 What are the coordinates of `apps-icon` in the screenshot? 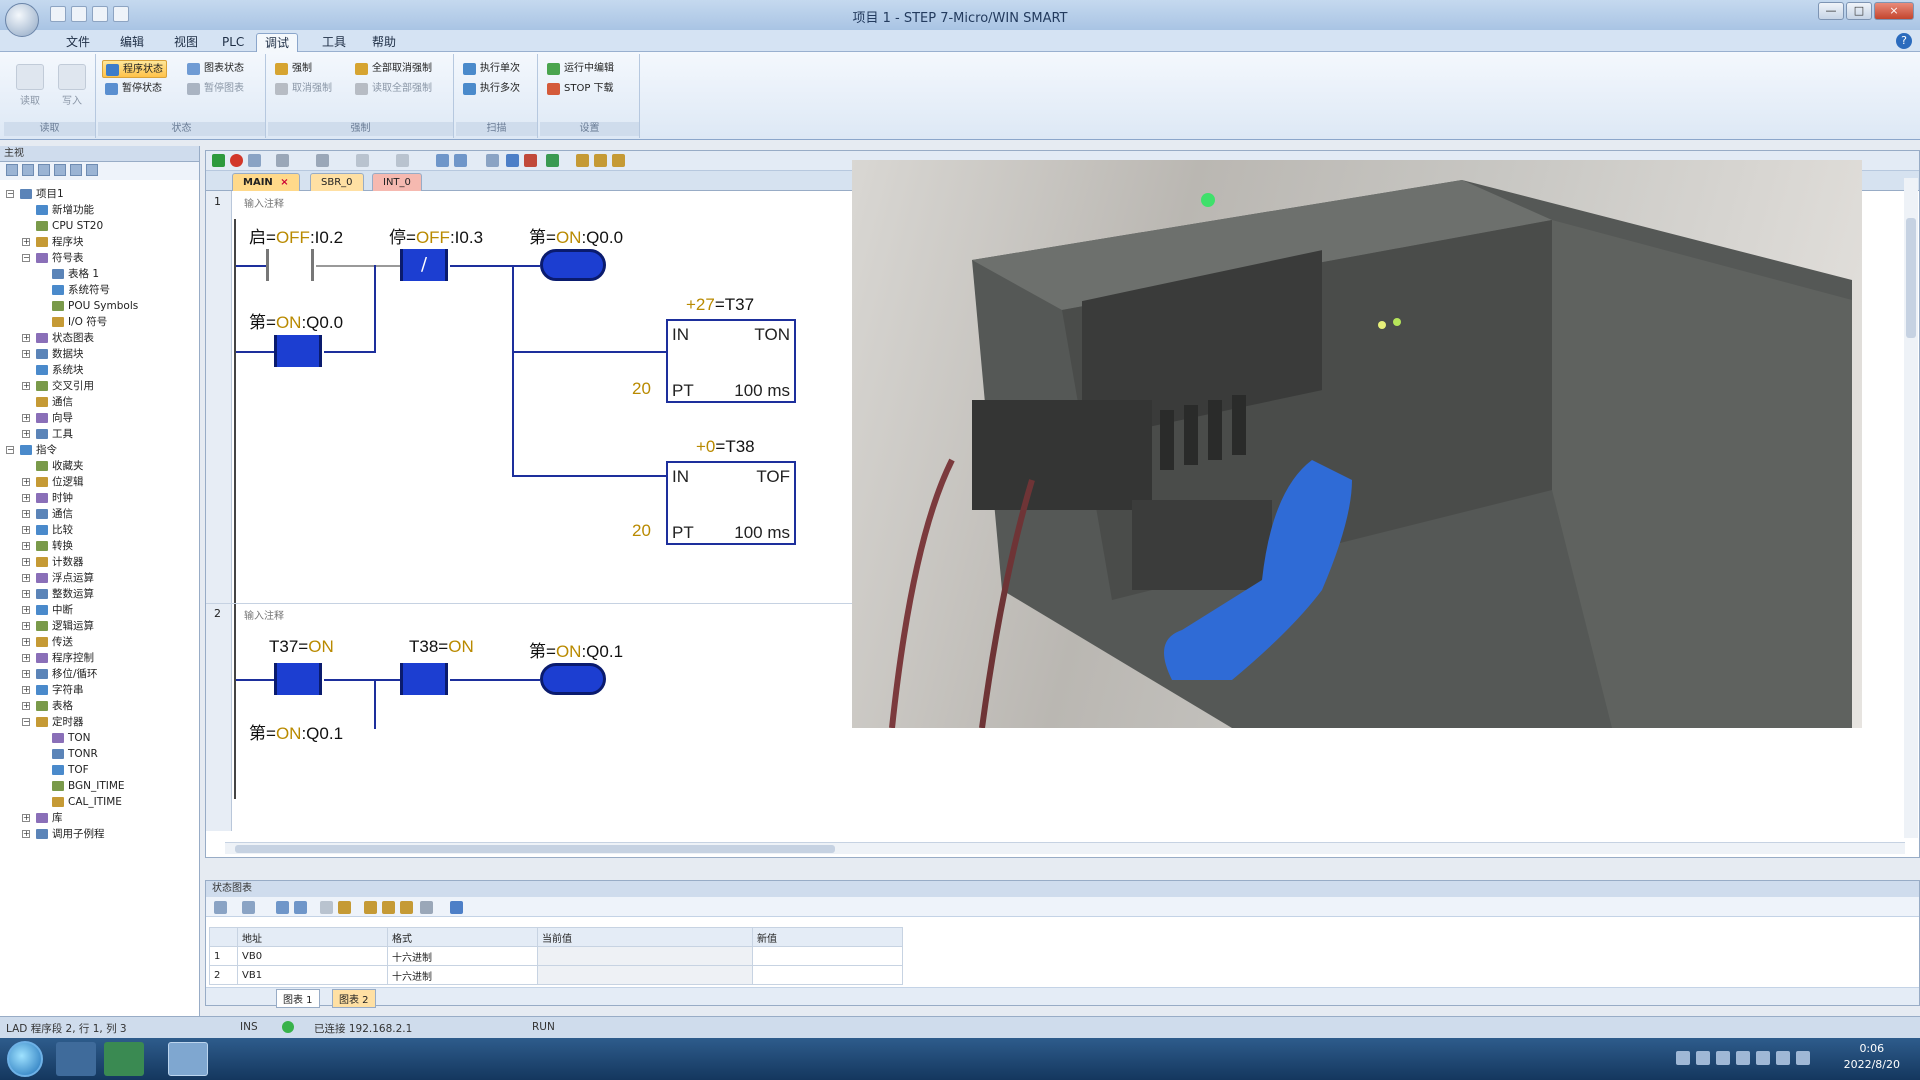 It's located at (76, 1059).